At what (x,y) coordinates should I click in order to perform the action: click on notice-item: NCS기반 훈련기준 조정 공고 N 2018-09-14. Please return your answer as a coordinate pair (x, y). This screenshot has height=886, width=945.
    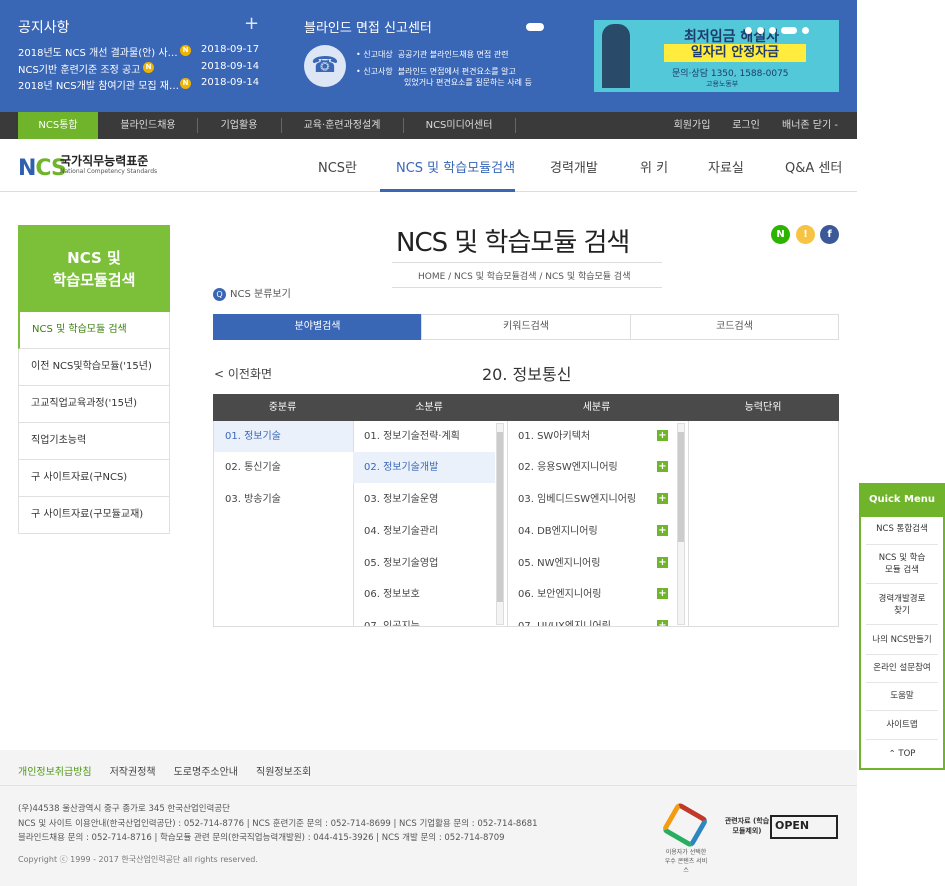
    Looking at the image, I should click on (138, 69).